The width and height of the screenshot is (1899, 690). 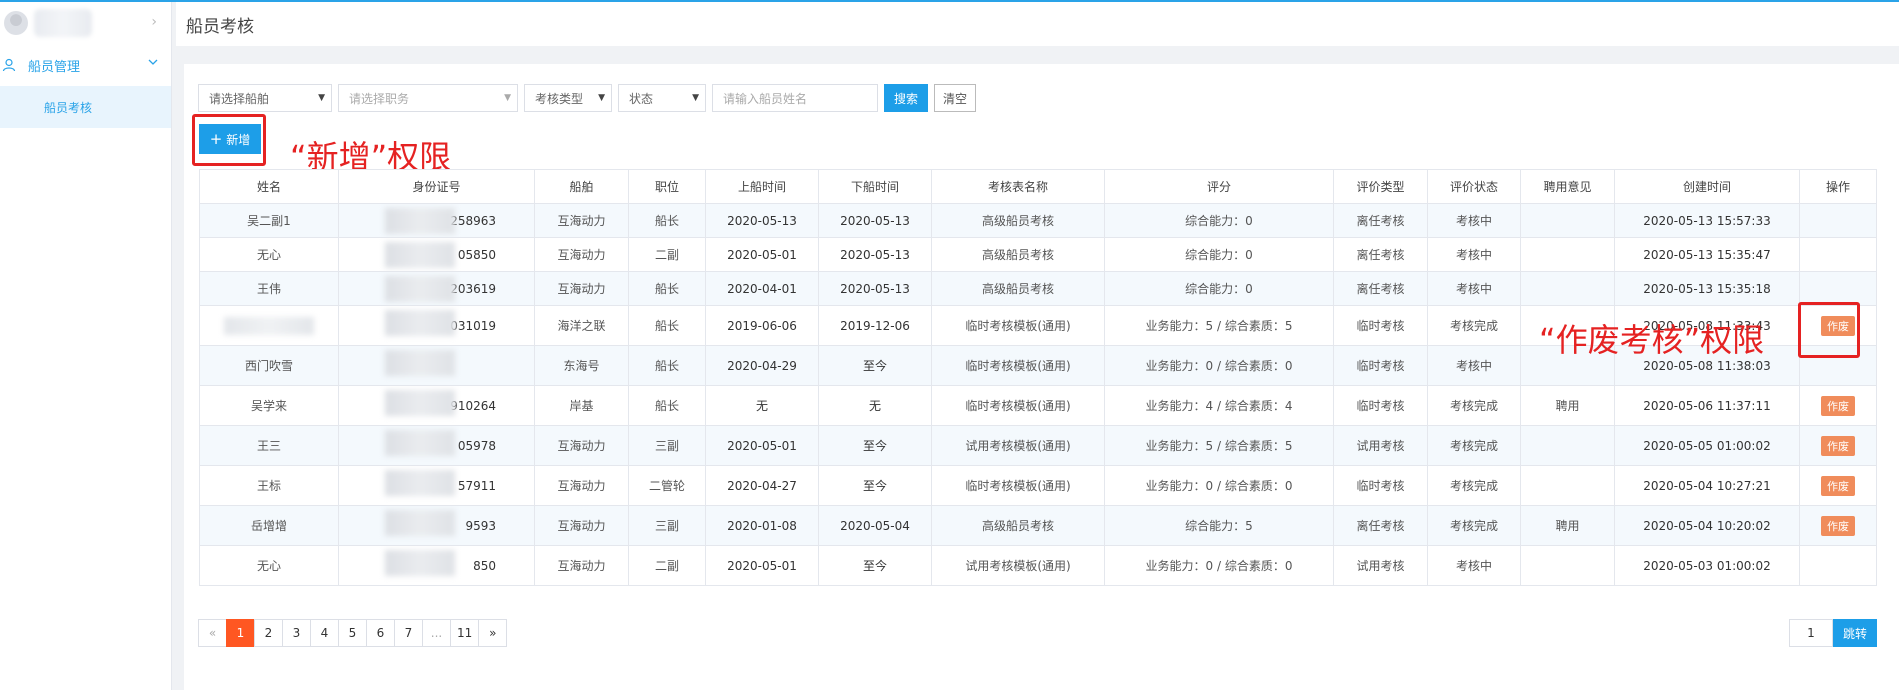 What do you see at coordinates (380, 633) in the screenshot?
I see `page-button: 6` at bounding box center [380, 633].